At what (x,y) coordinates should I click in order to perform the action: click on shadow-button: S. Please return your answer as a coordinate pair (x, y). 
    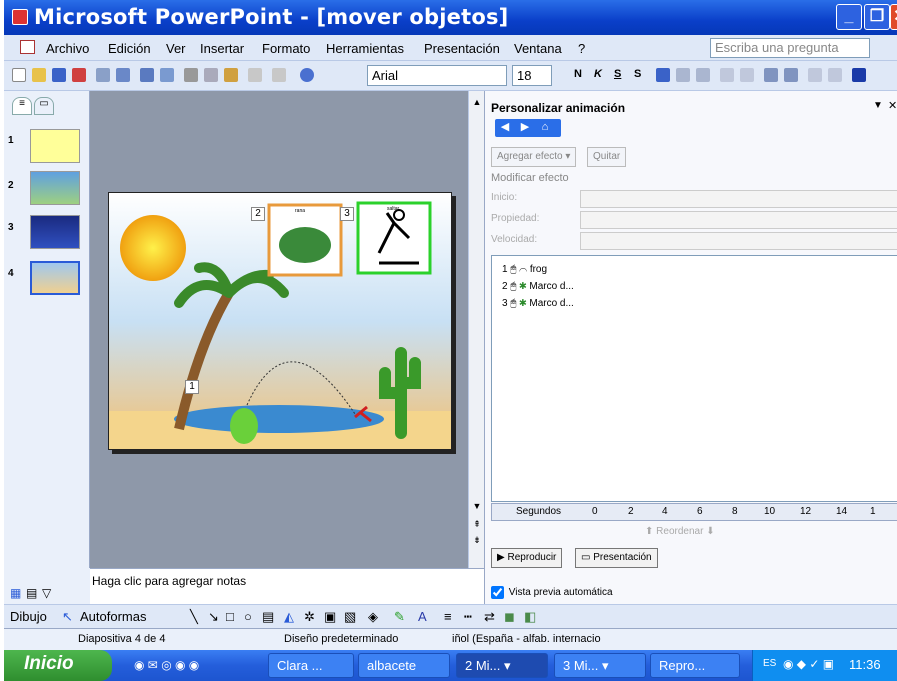
    Looking at the image, I should click on (637, 74).